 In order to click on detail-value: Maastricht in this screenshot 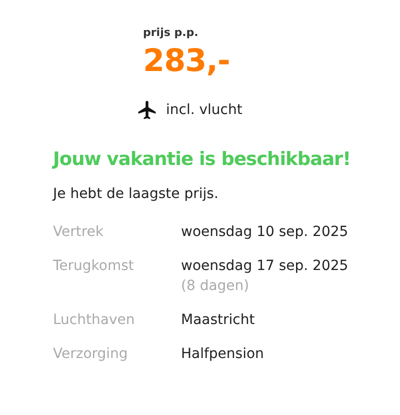, I will do `click(218, 320)`.